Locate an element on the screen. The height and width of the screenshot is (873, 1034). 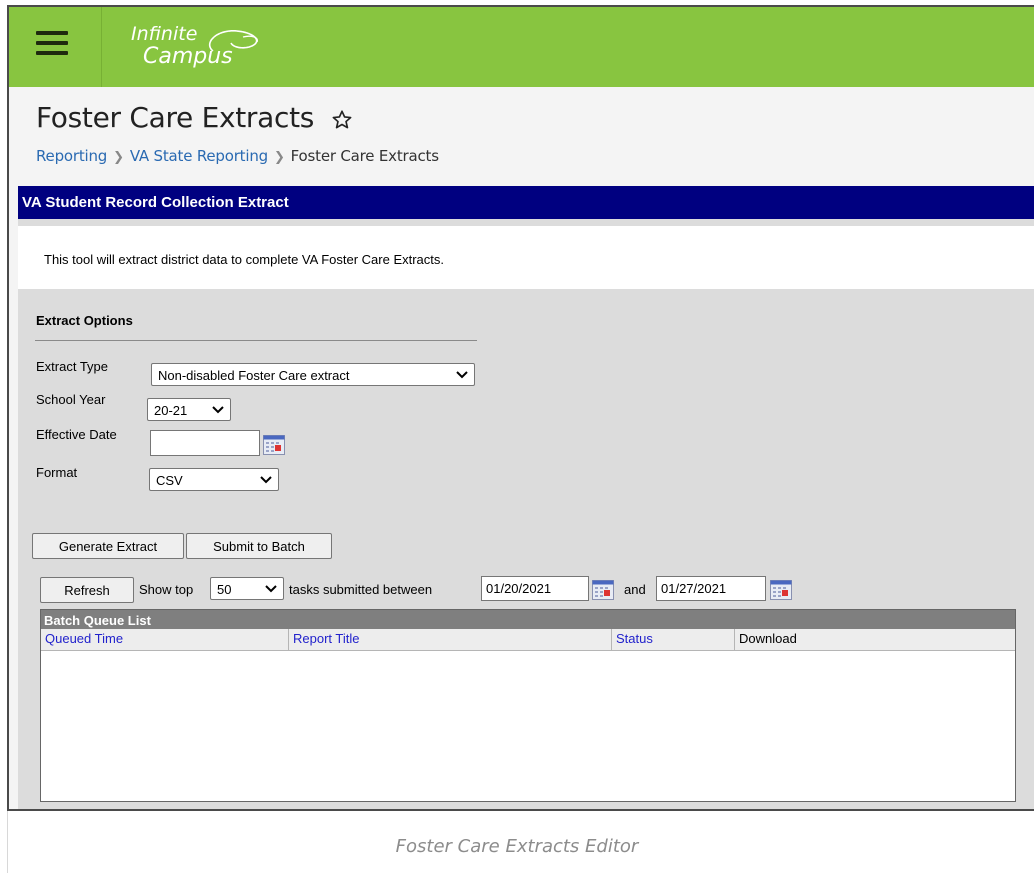
tasks-between-label: tasks submitted between is located at coordinates (361, 589).